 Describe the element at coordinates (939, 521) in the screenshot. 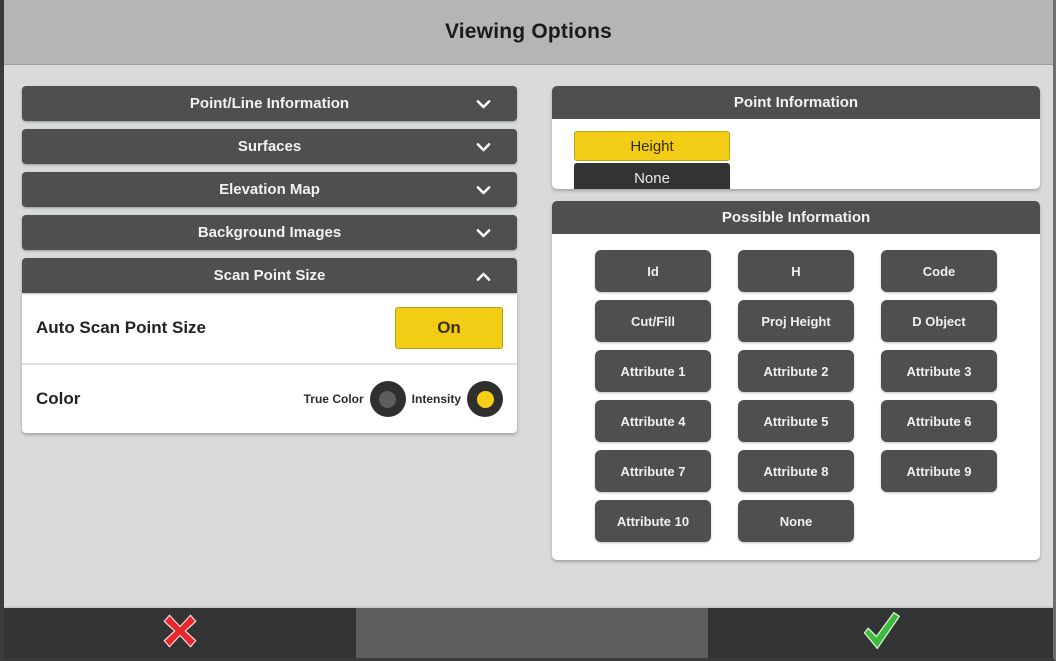

I see `chip-placeholder` at that location.